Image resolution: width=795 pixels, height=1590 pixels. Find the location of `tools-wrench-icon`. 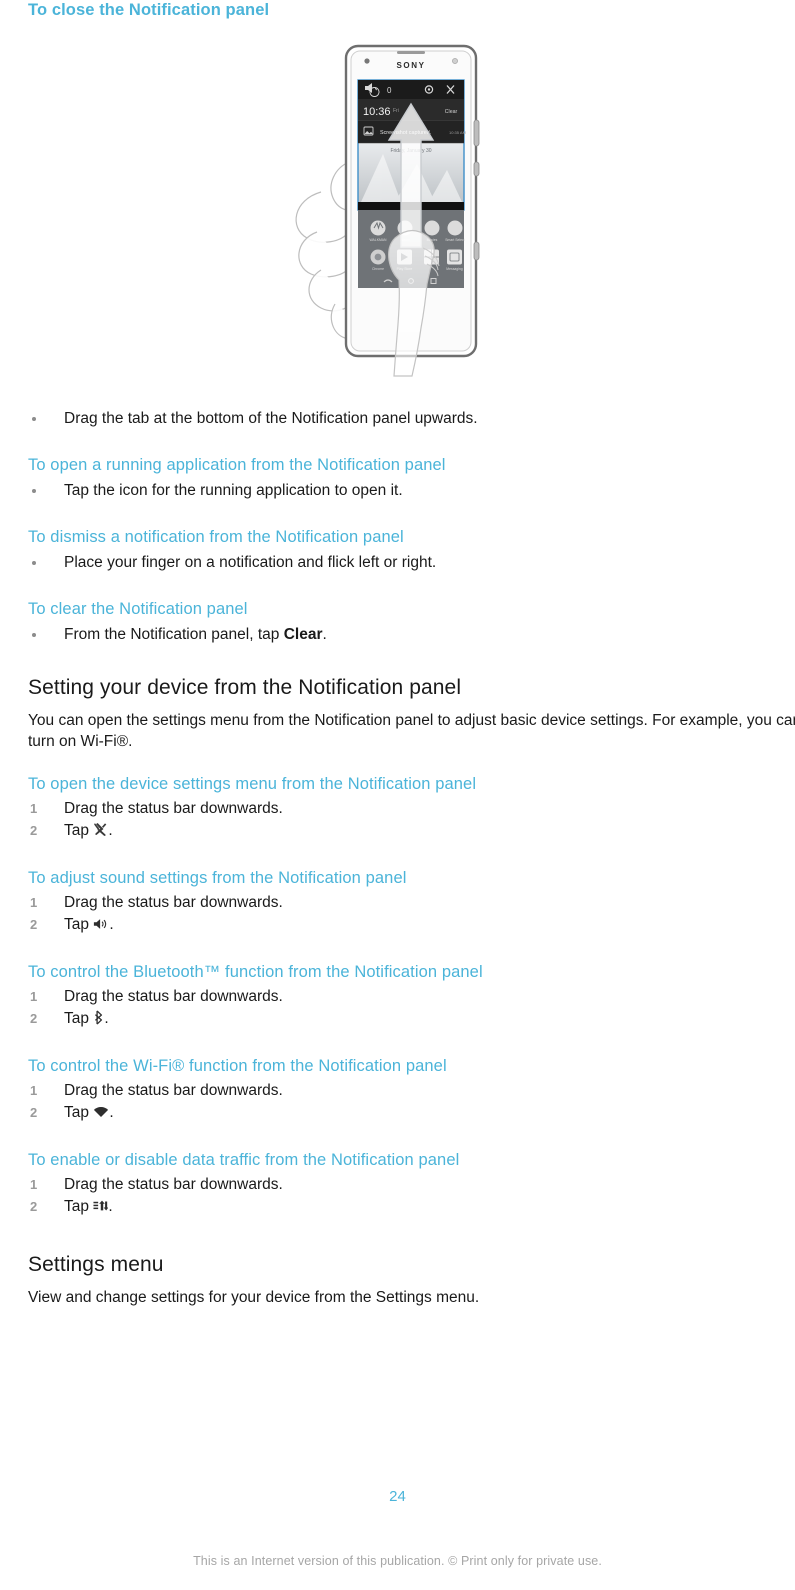

tools-wrench-icon is located at coordinates (100, 829).